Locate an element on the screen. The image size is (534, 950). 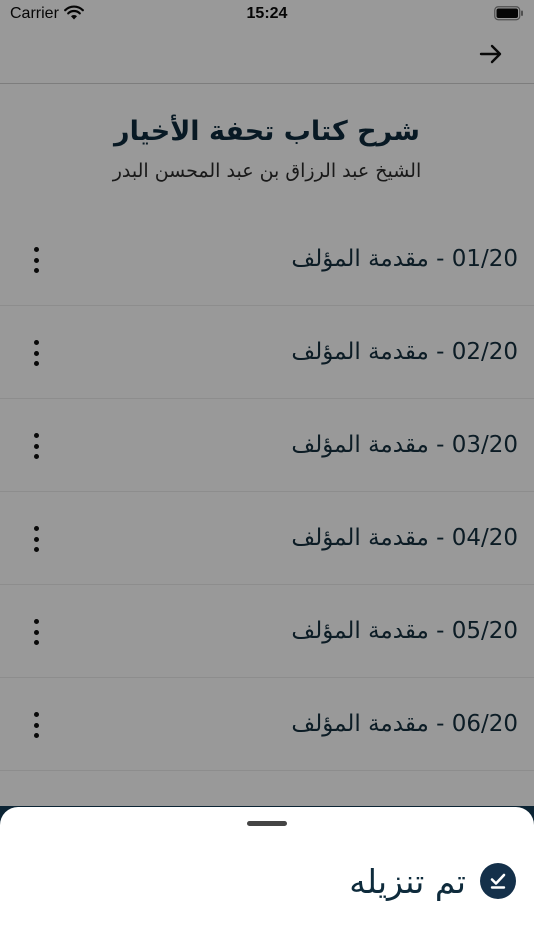
downloaded-action: تم تنزيله is located at coordinates (432, 881).